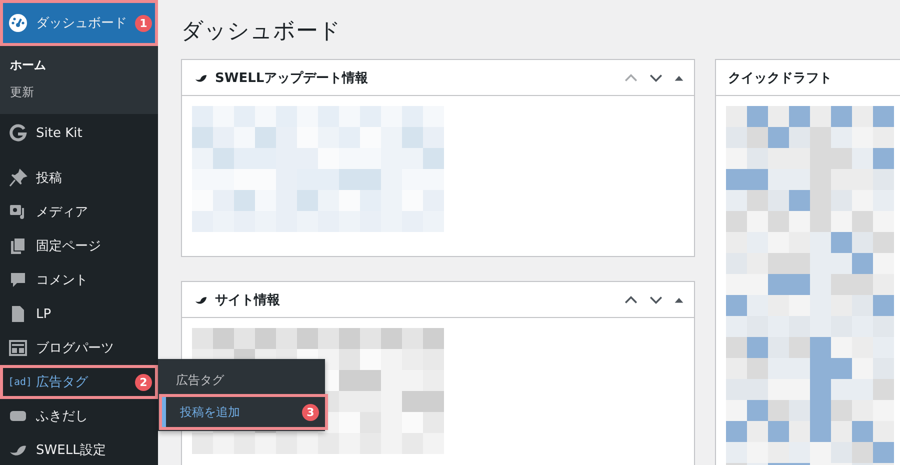 The height and width of the screenshot is (465, 900). I want to click on menu-item: コメント, so click(79, 280).